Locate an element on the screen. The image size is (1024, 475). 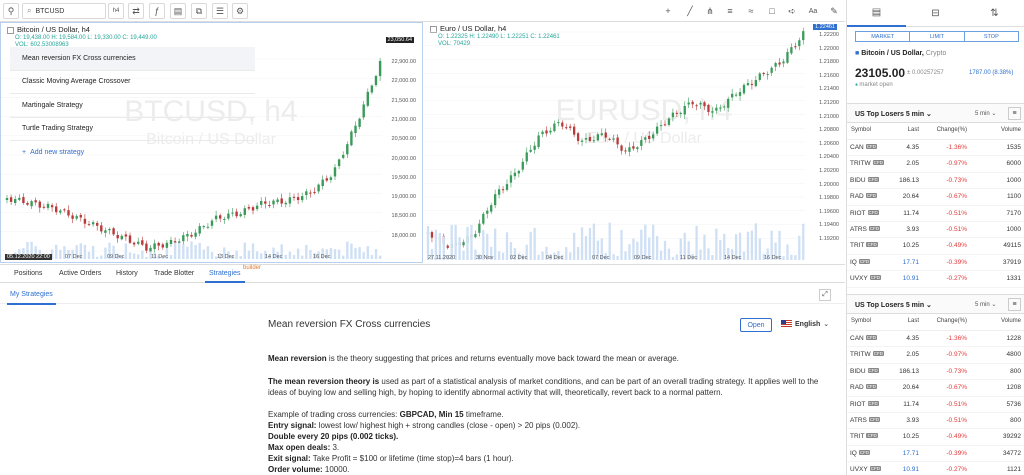
table-row: CAN CFD 4.35 -1.36% 1228 is located at coordinates (935, 339).